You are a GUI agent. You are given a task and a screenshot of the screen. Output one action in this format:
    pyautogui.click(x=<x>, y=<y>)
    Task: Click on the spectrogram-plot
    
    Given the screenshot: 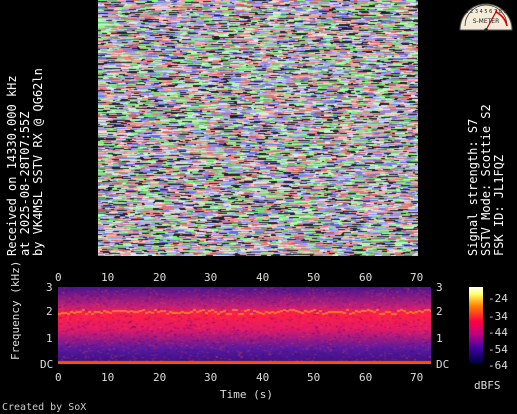 What is the action you would take?
    pyautogui.click(x=244, y=325)
    